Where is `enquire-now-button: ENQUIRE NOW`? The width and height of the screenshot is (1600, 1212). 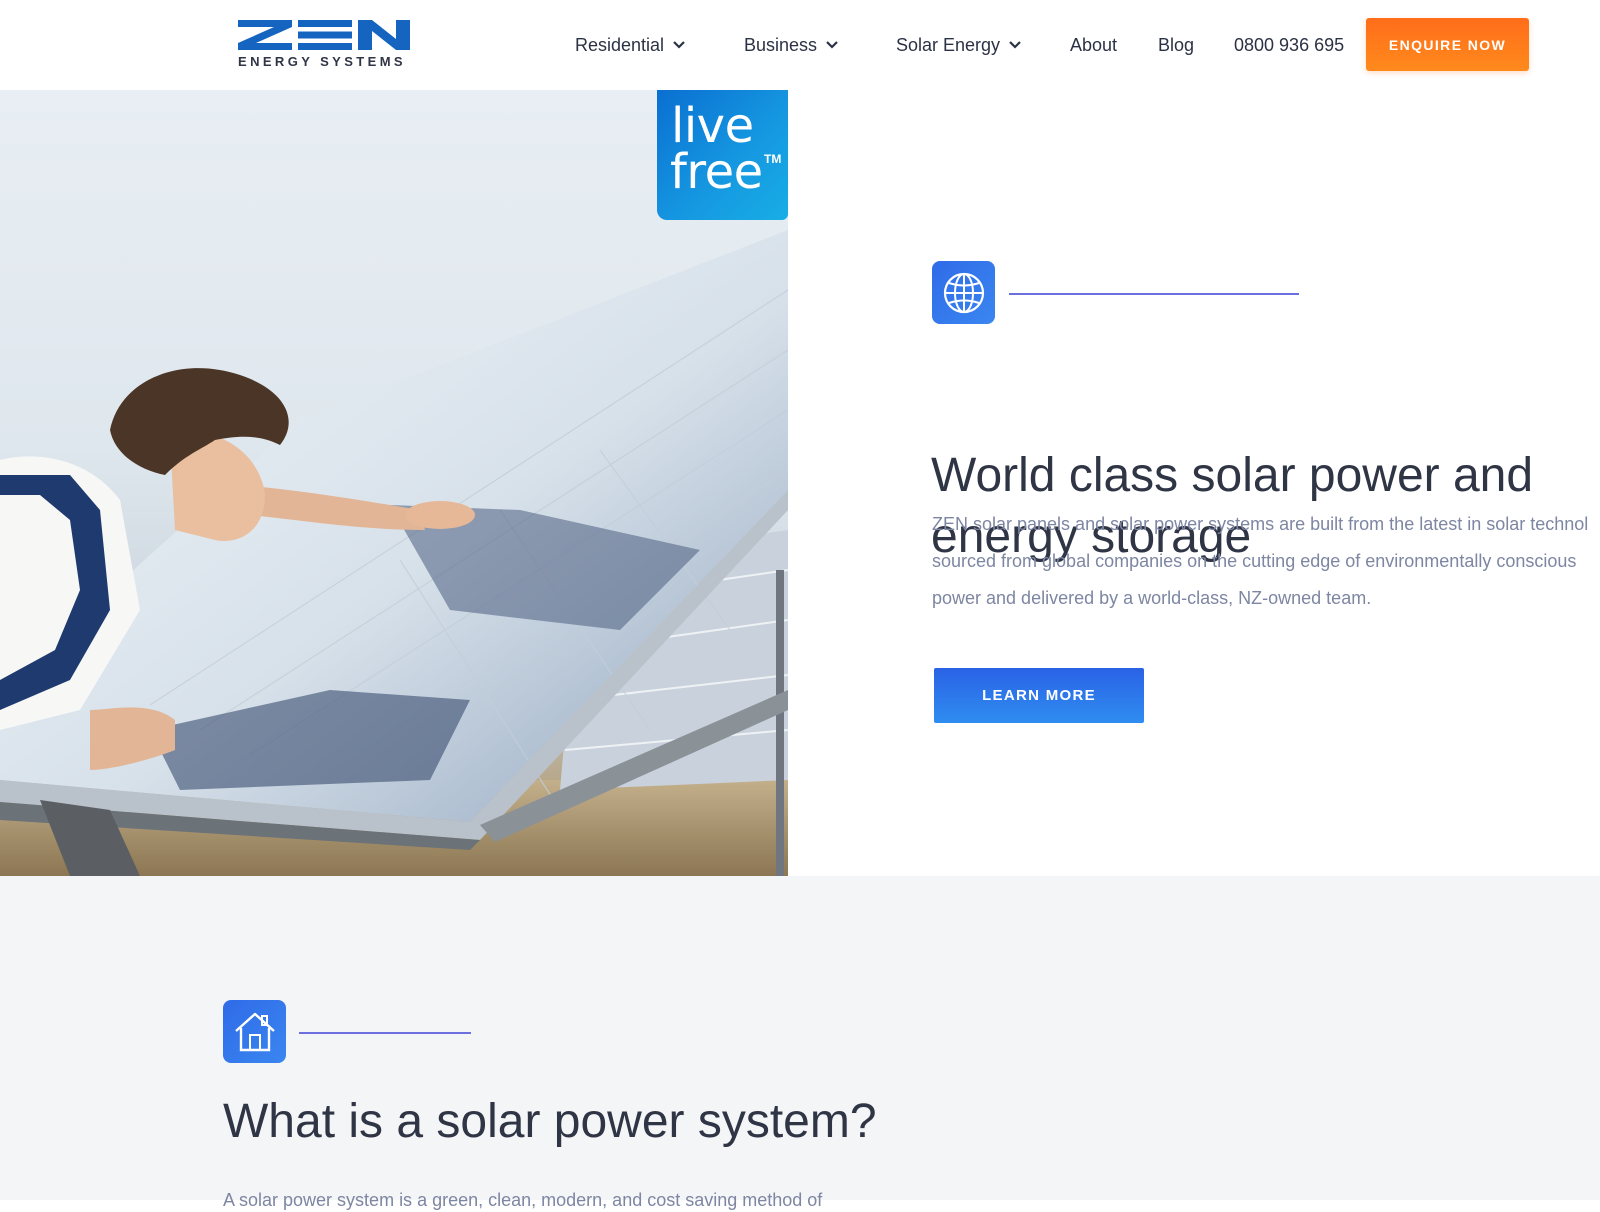
enquire-now-button: ENQUIRE NOW is located at coordinates (1447, 44).